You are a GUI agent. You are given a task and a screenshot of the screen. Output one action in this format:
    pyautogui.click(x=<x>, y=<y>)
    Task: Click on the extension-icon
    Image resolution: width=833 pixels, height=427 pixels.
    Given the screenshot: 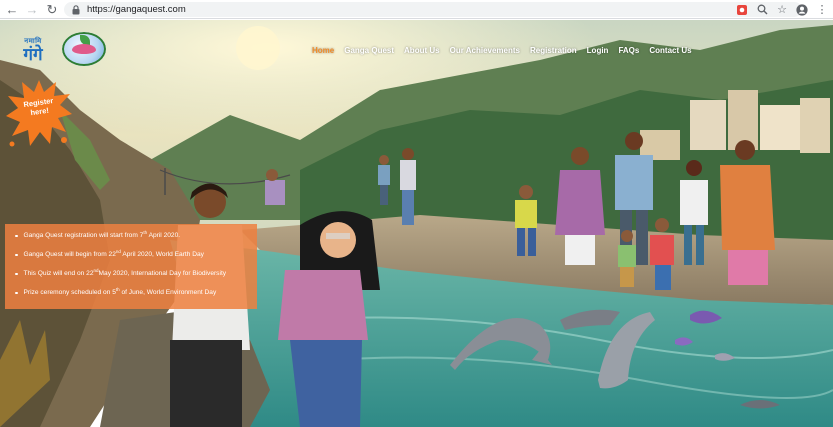 What is the action you would take?
    pyautogui.click(x=742, y=10)
    